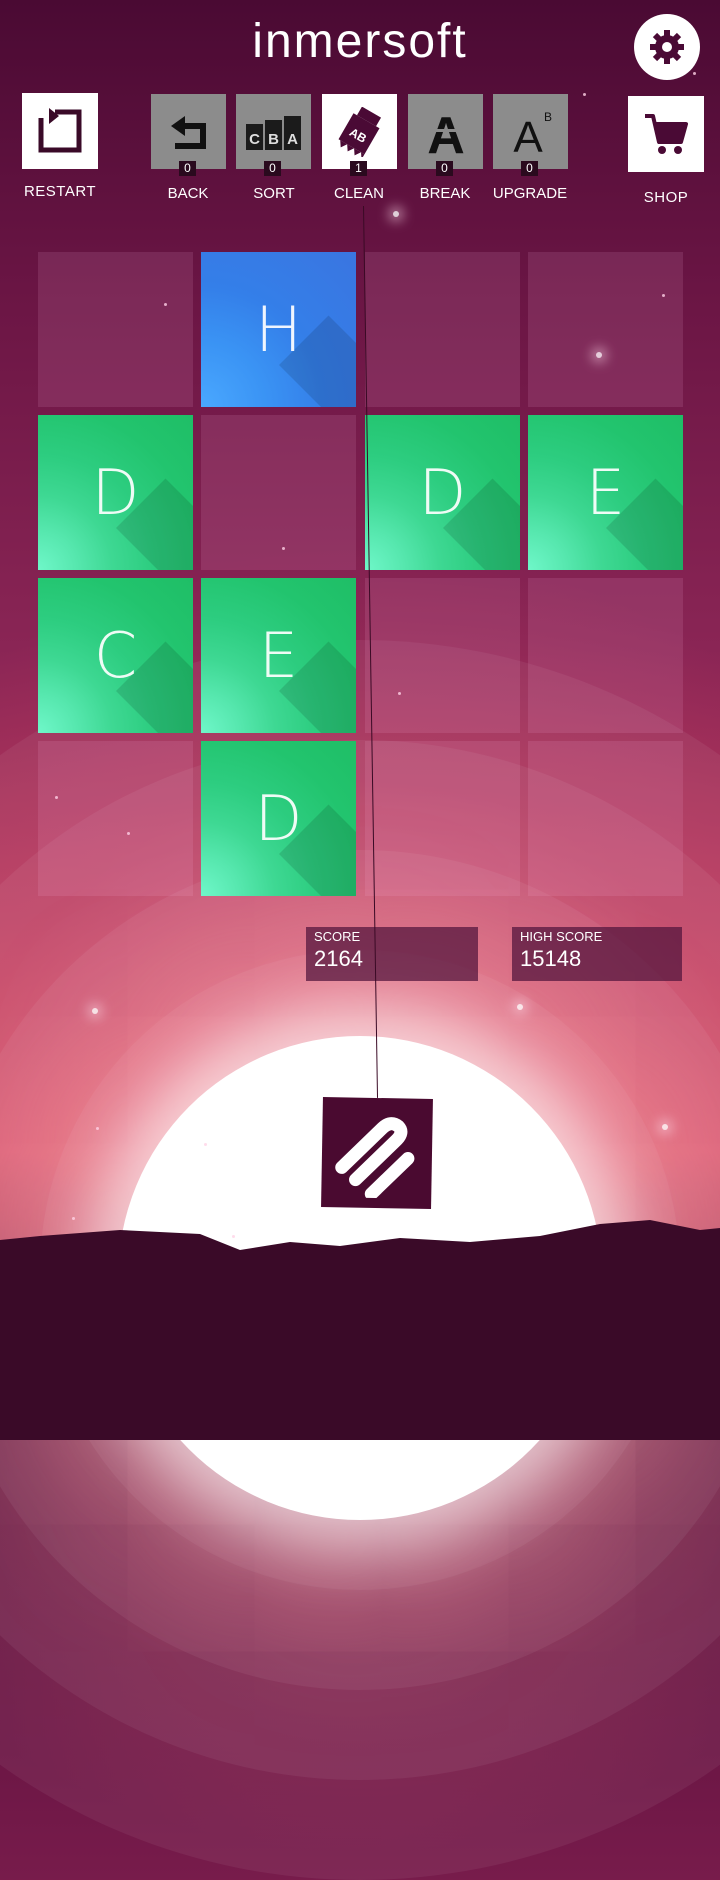  I want to click on letter-tile: C, so click(115, 655).